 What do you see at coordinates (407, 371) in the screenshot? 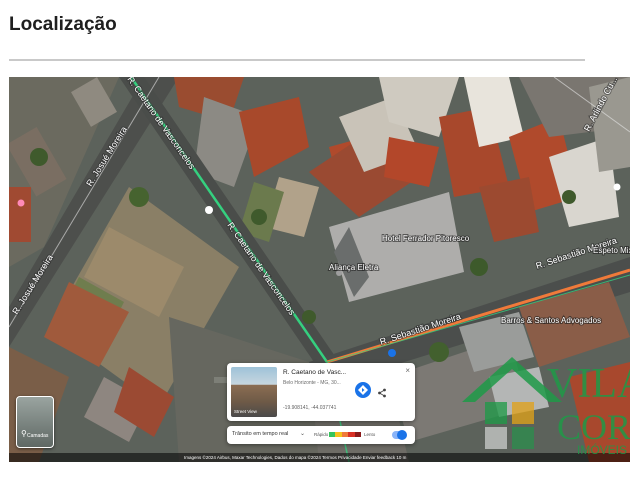
I see `close-icon: ×` at bounding box center [407, 371].